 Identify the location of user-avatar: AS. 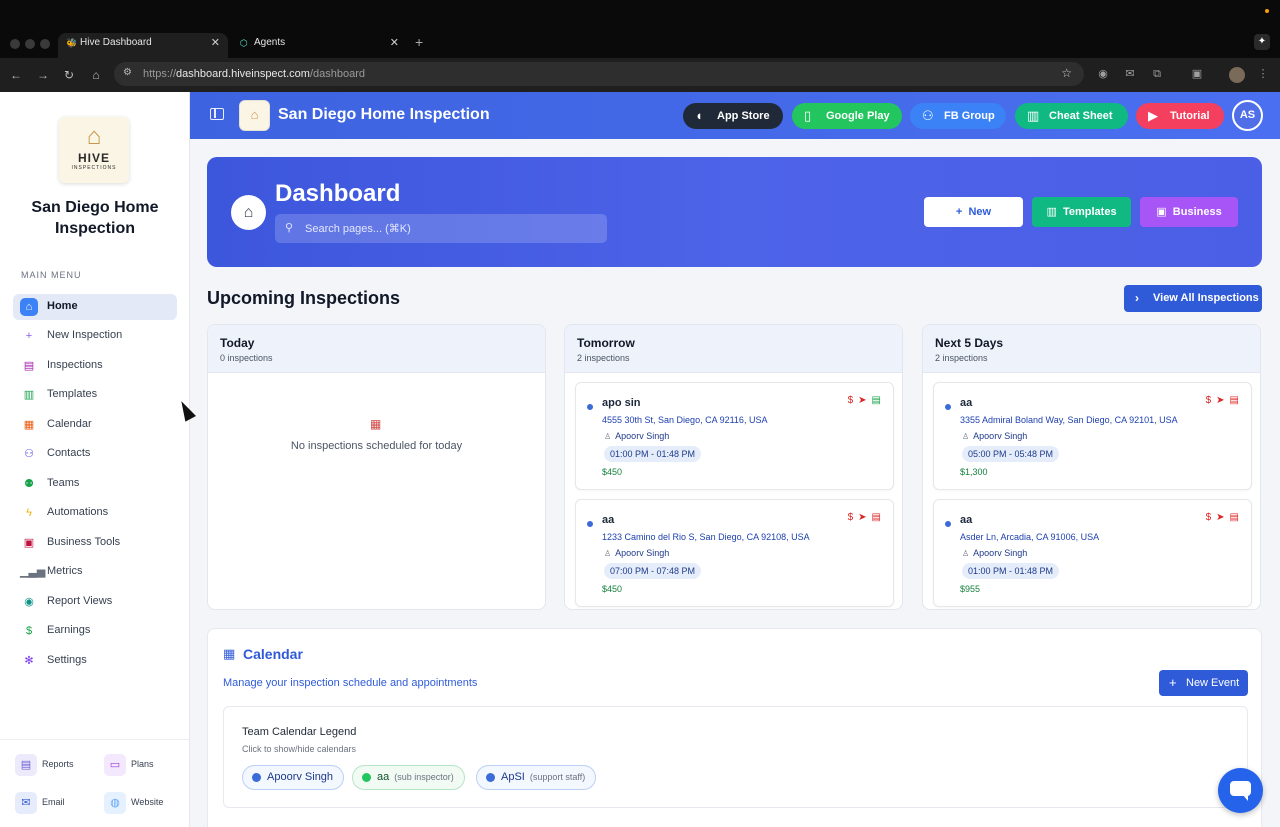
(1247, 115).